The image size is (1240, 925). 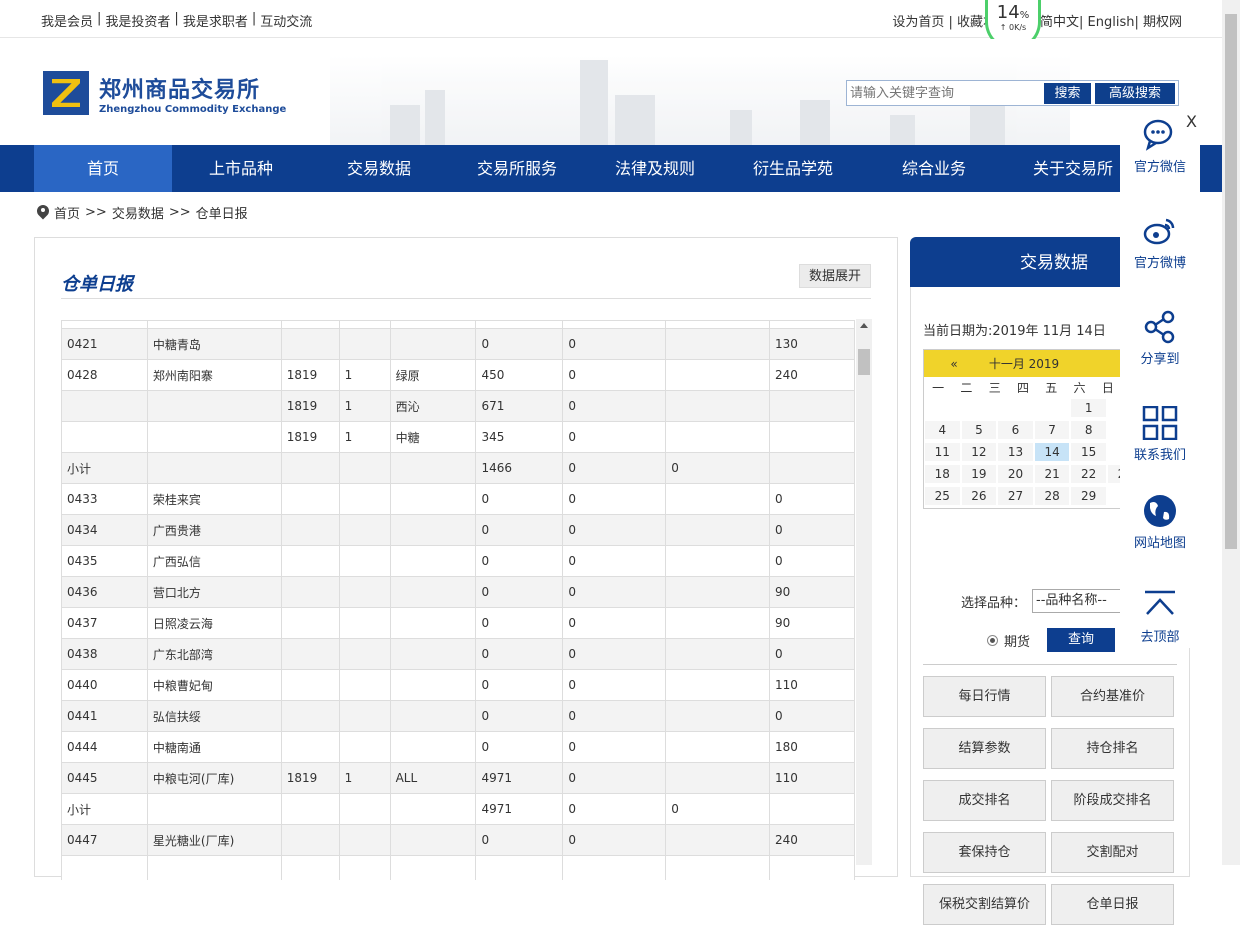 I want to click on table-cell: 110, so click(x=812, y=685).